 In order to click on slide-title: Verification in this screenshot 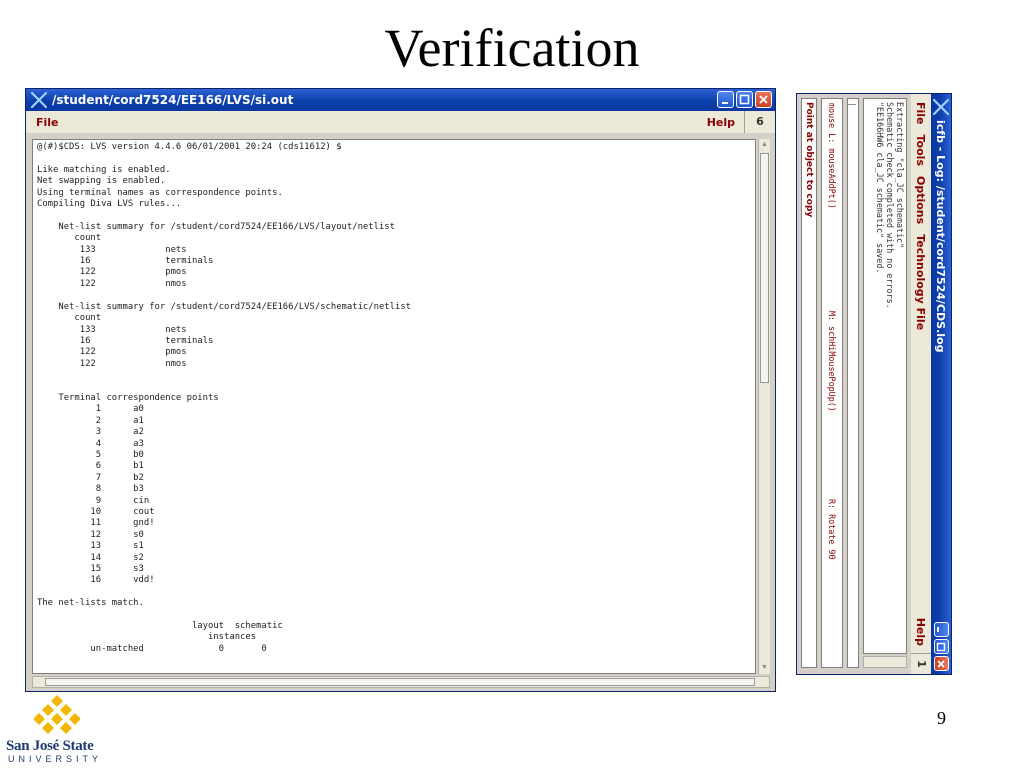, I will do `click(512, 48)`.